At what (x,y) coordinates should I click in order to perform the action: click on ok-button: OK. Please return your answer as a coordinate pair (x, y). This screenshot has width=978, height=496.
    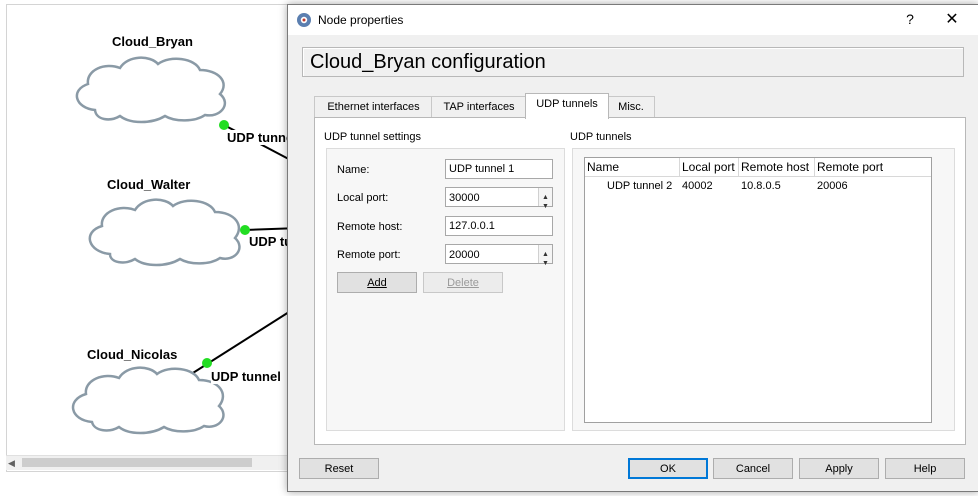
    Looking at the image, I should click on (668, 468).